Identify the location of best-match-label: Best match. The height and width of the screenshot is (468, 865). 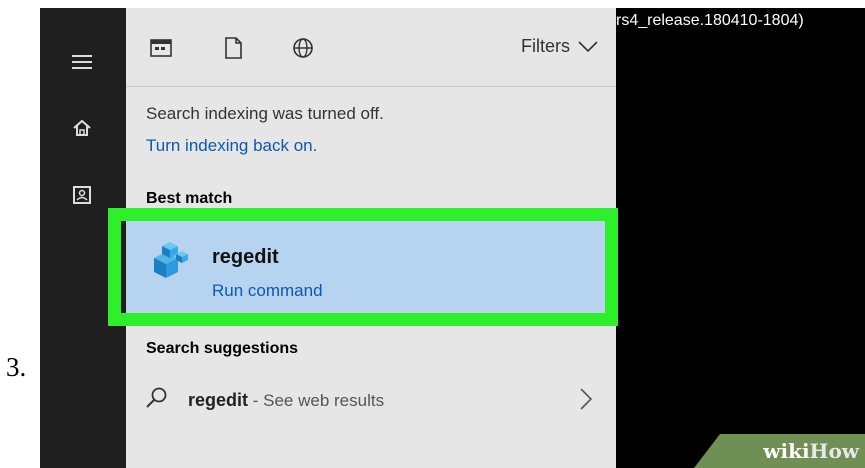
(189, 198).